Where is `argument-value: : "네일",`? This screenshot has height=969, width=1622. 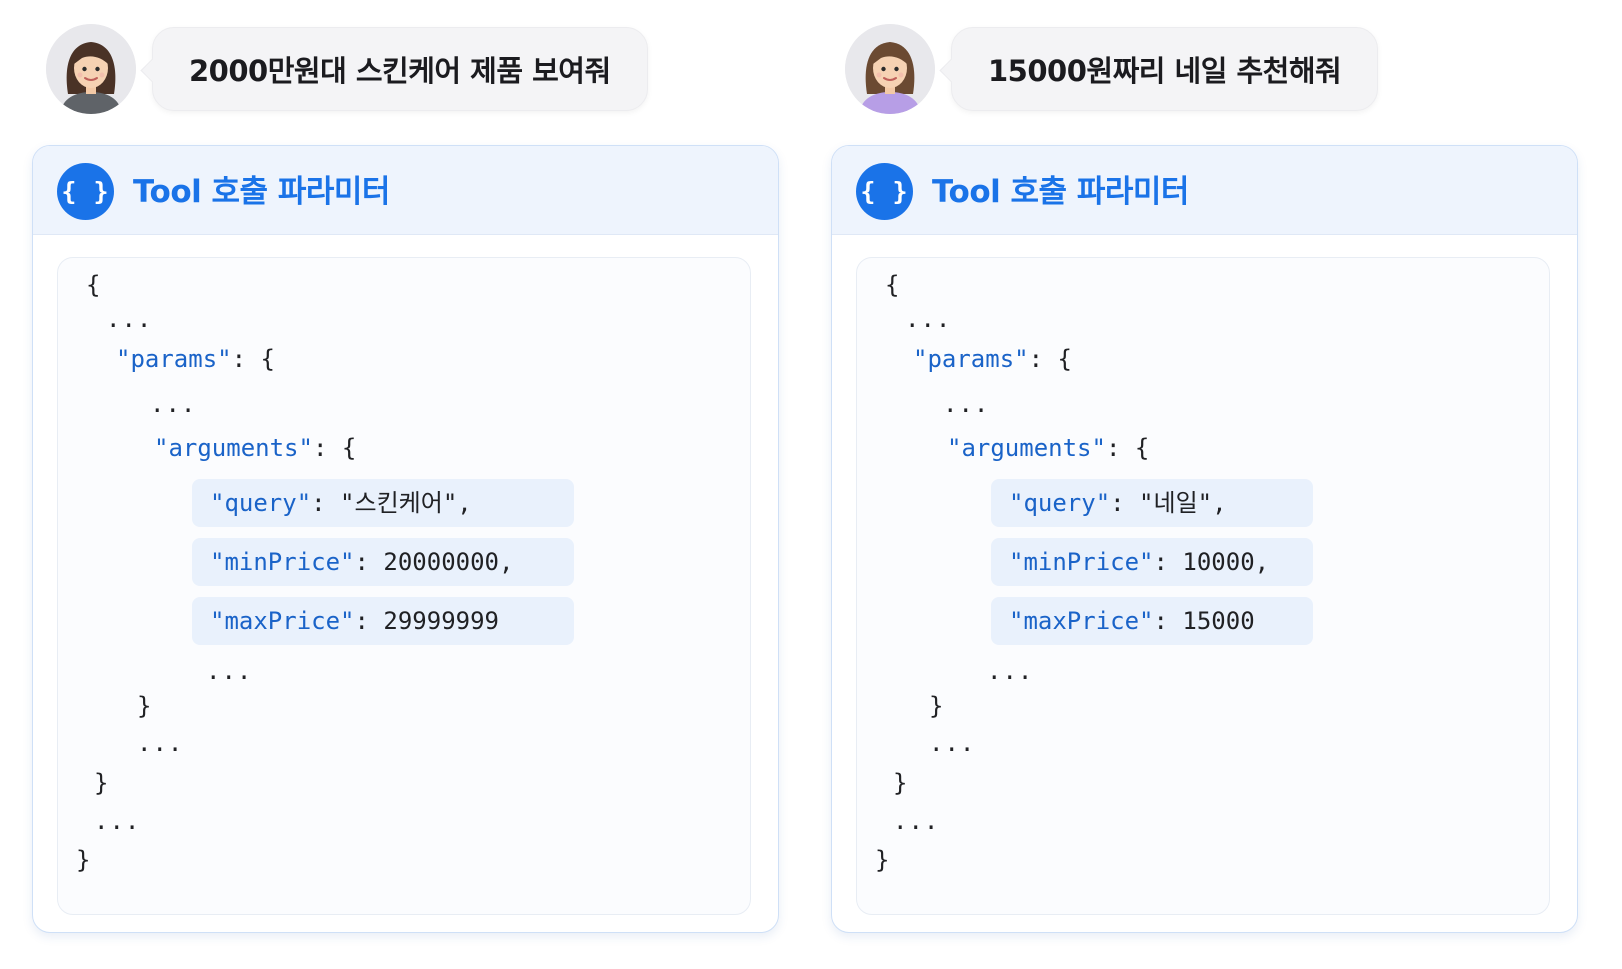 argument-value: : "네일", is located at coordinates (1168, 503).